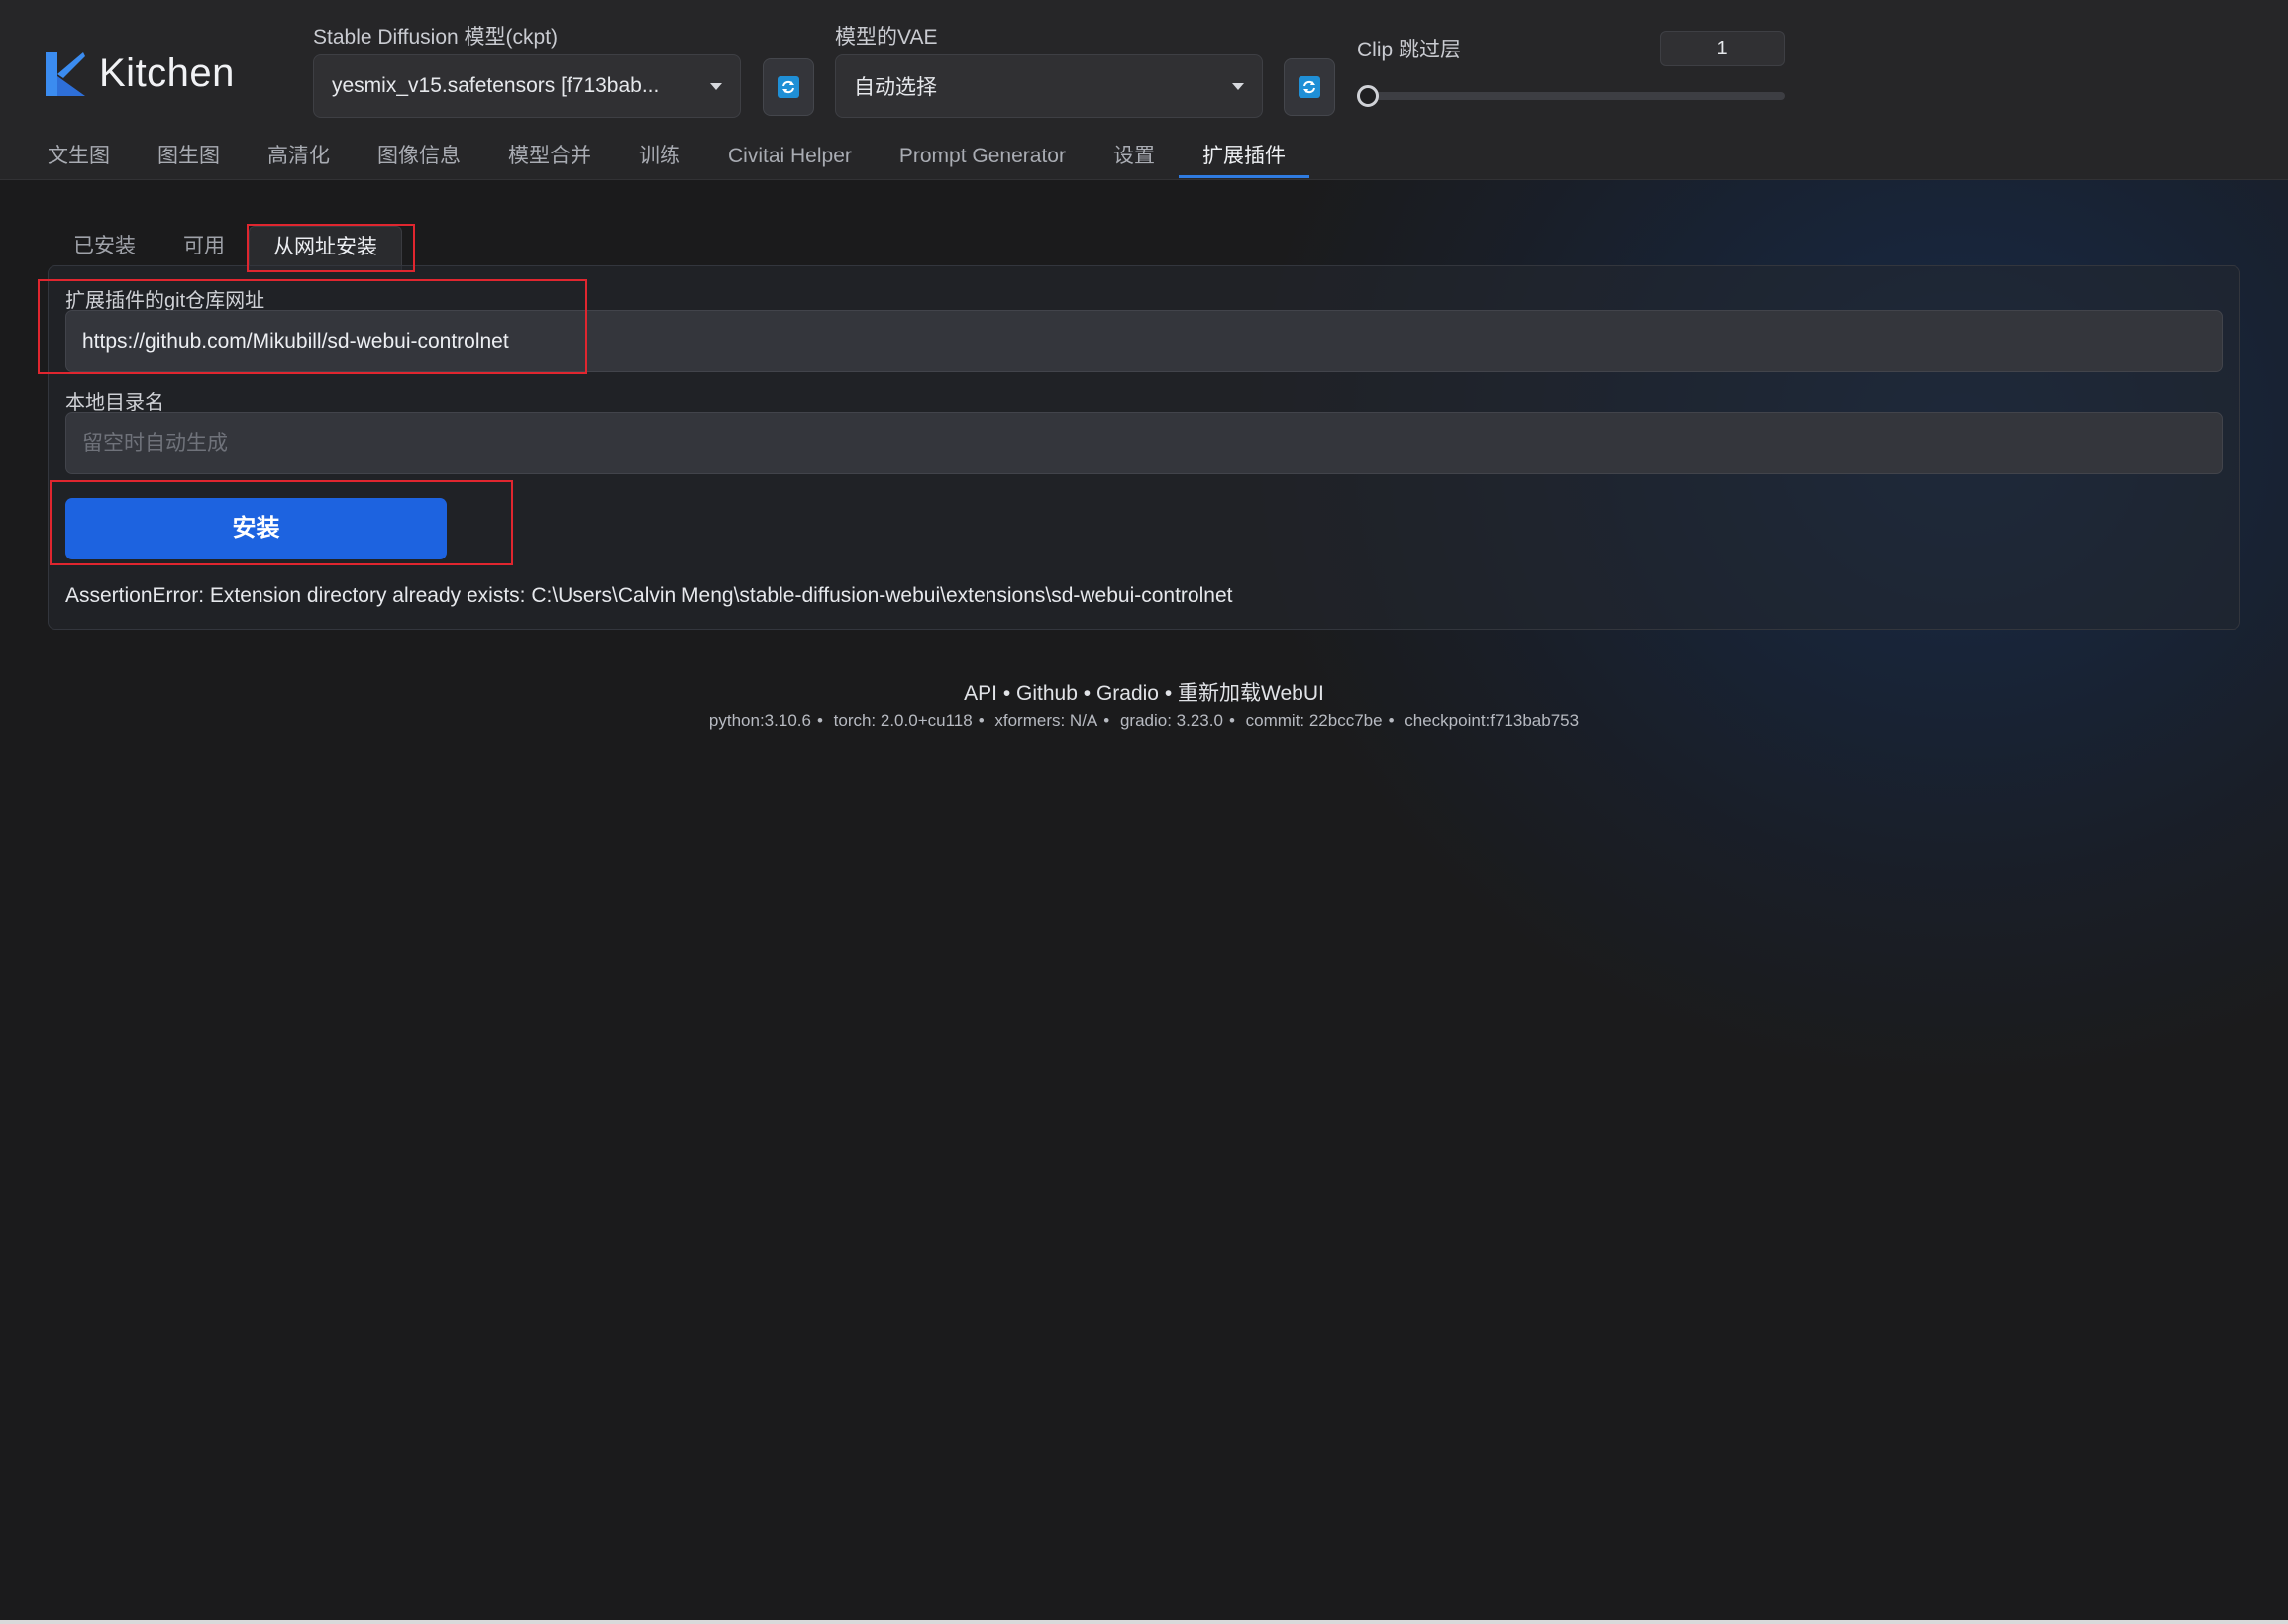 Image resolution: width=2288 pixels, height=1624 pixels. Describe the element at coordinates (790, 158) in the screenshot. I see `tab-civitai-helper: Civitai Helper` at that location.